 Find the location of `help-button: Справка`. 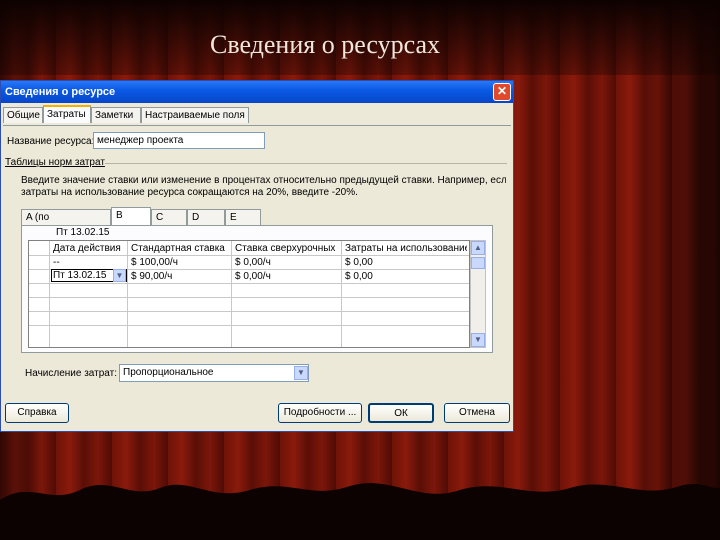

help-button: Справка is located at coordinates (37, 413).